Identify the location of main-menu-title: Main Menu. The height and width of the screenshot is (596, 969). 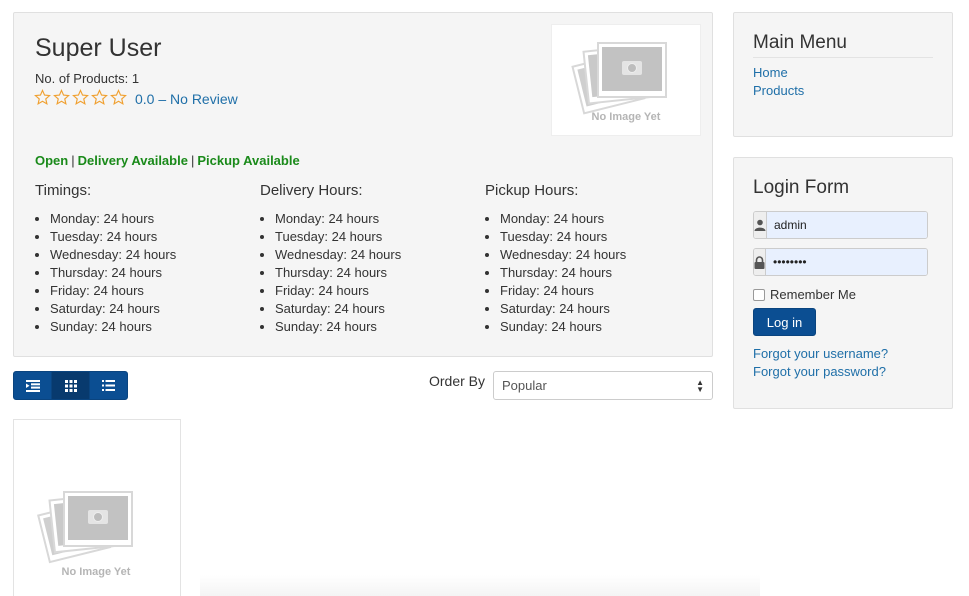
(800, 42).